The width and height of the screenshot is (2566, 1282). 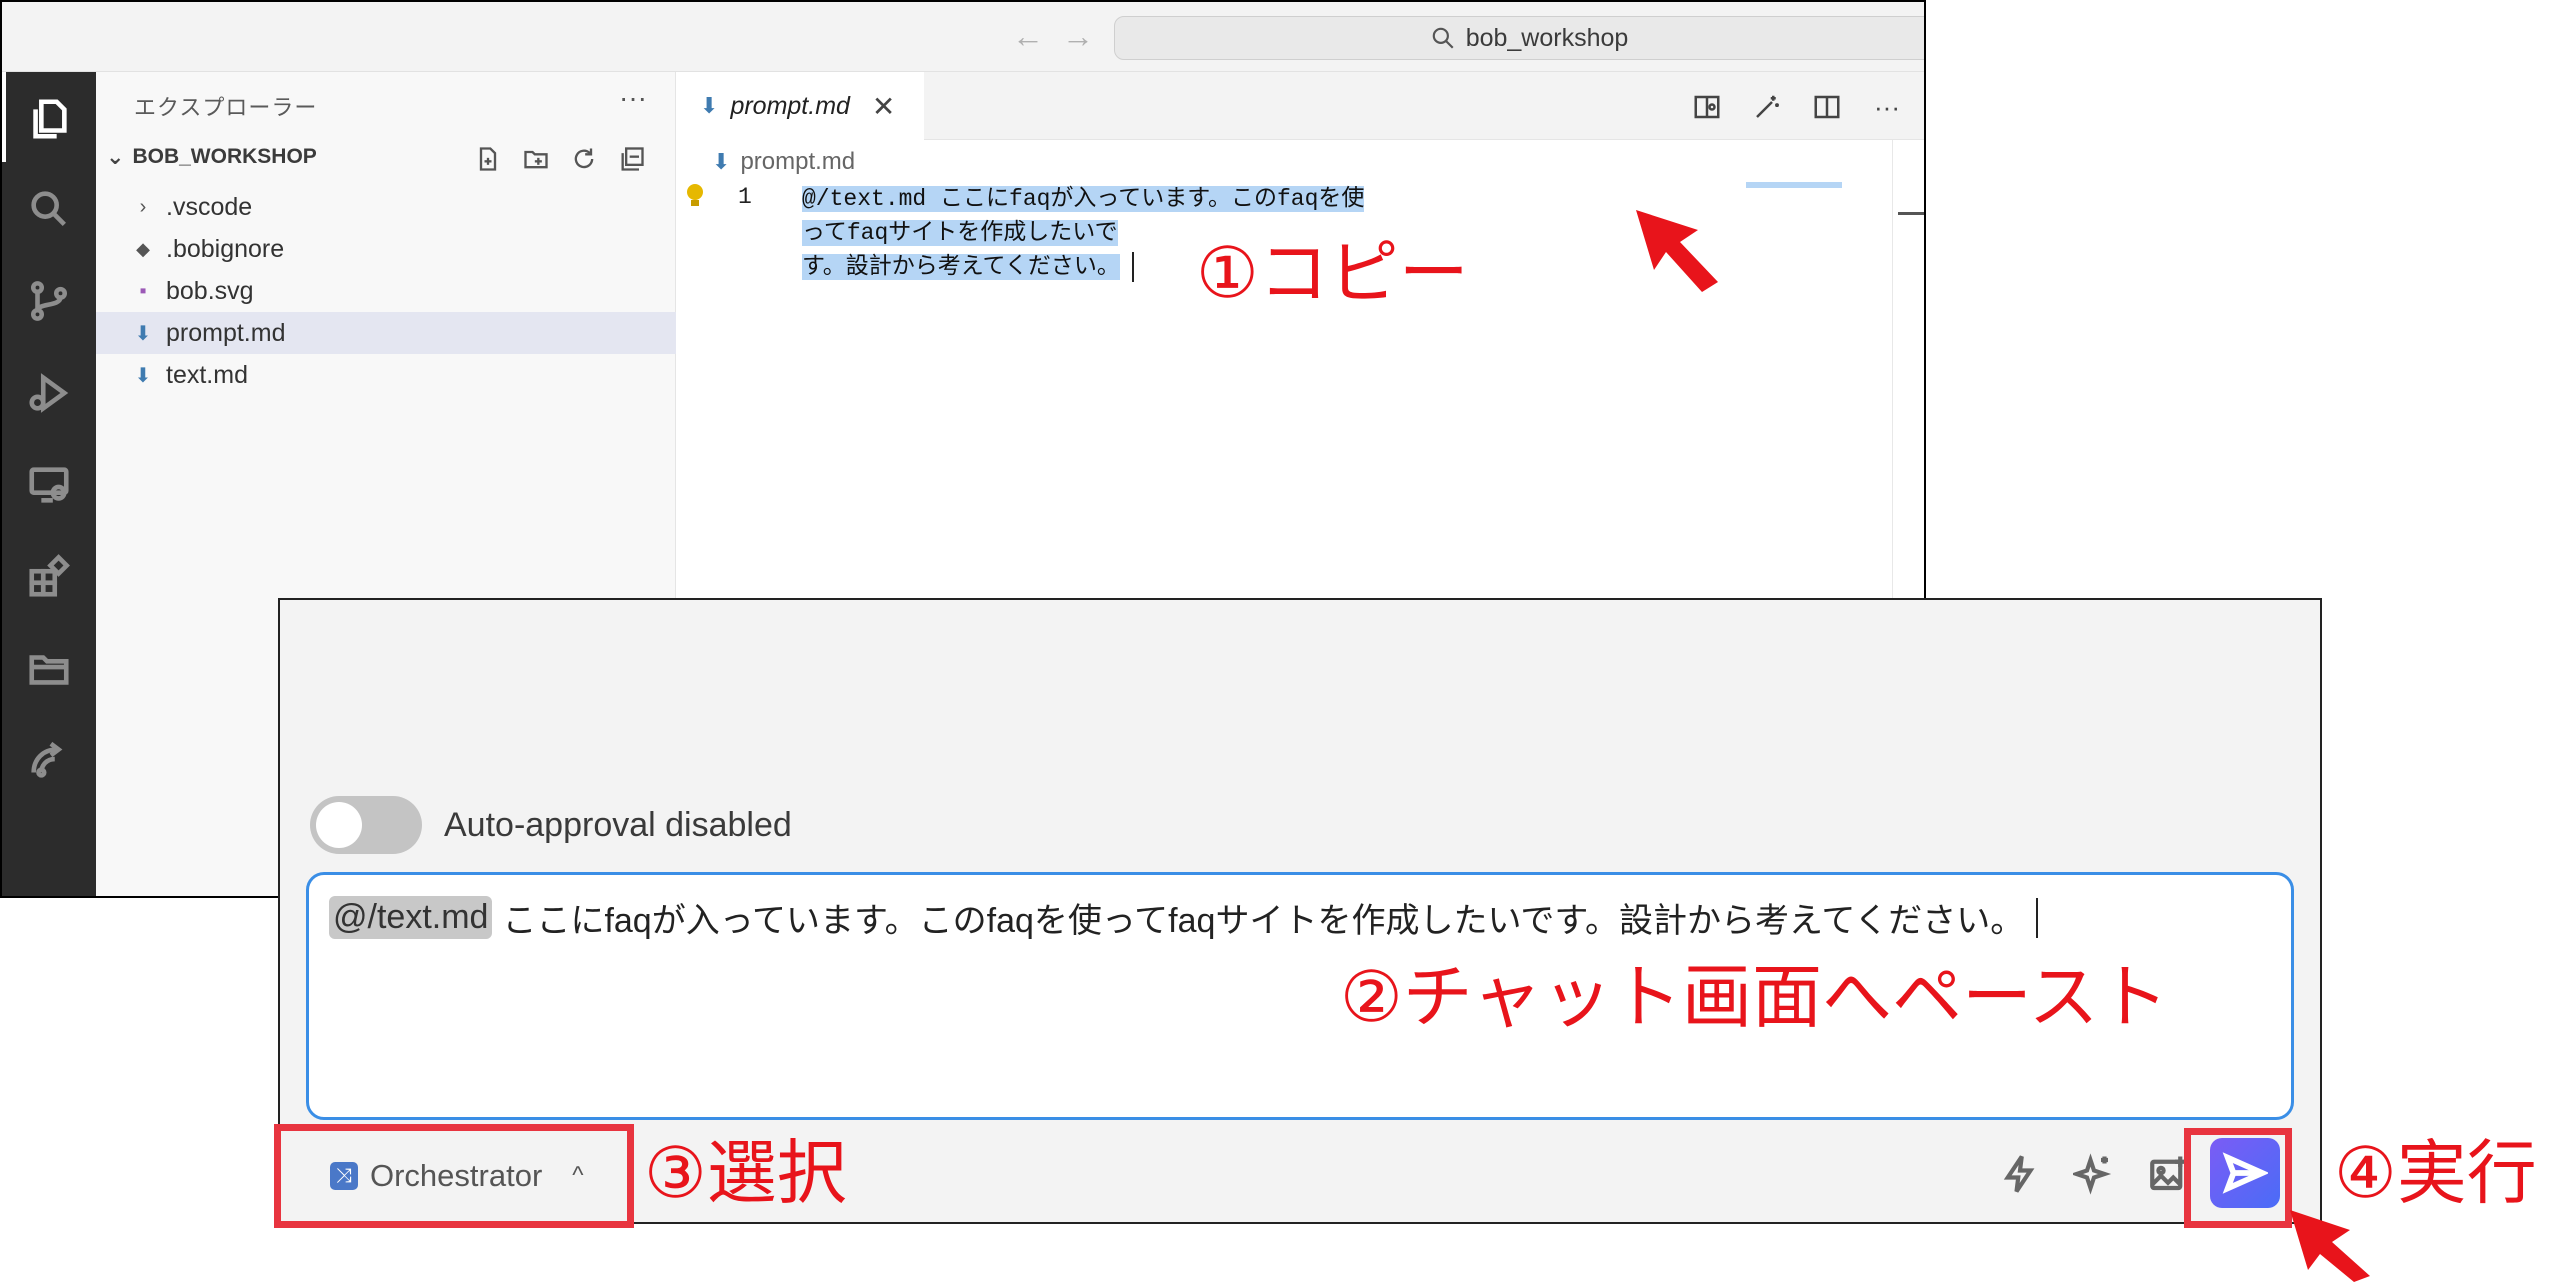 I want to click on split-editor-icon, so click(x=1827, y=107).